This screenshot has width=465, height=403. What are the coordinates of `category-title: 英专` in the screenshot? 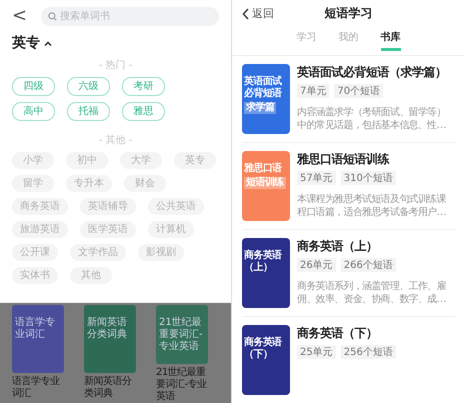 It's located at (26, 43).